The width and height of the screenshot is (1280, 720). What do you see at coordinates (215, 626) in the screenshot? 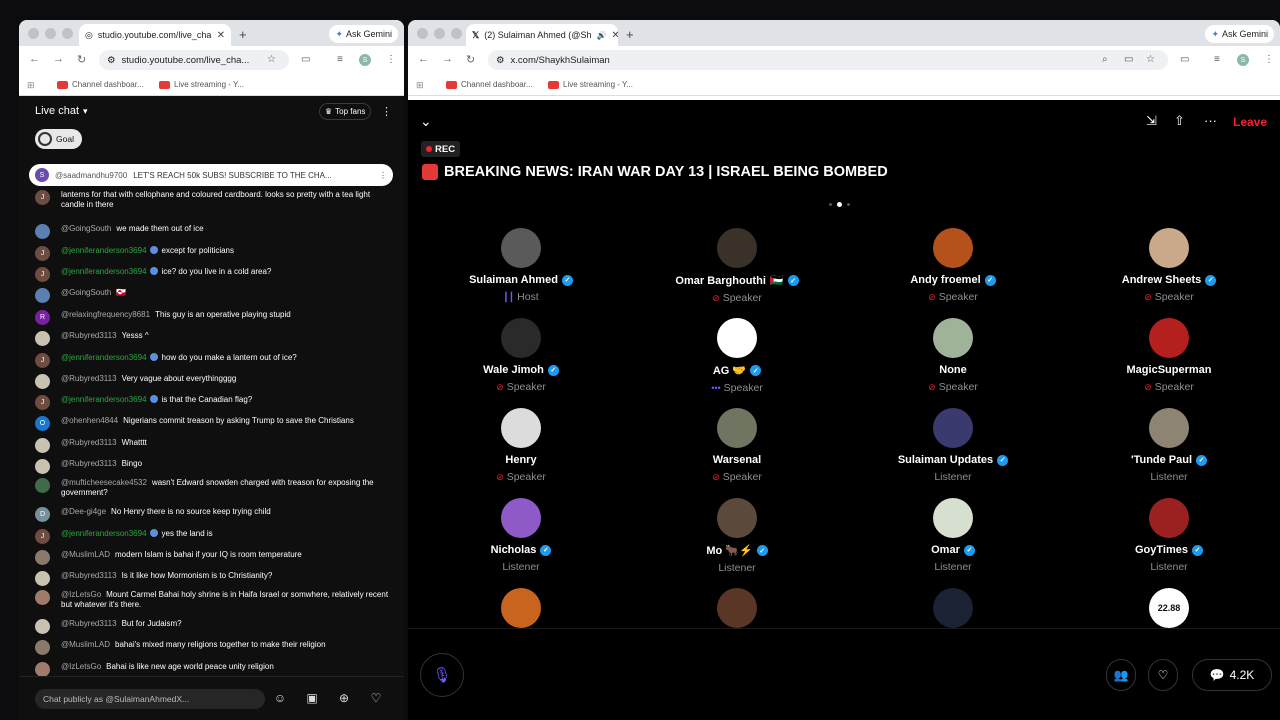
I see `chat-message: @Rubyred3113 But for Judaism?` at bounding box center [215, 626].